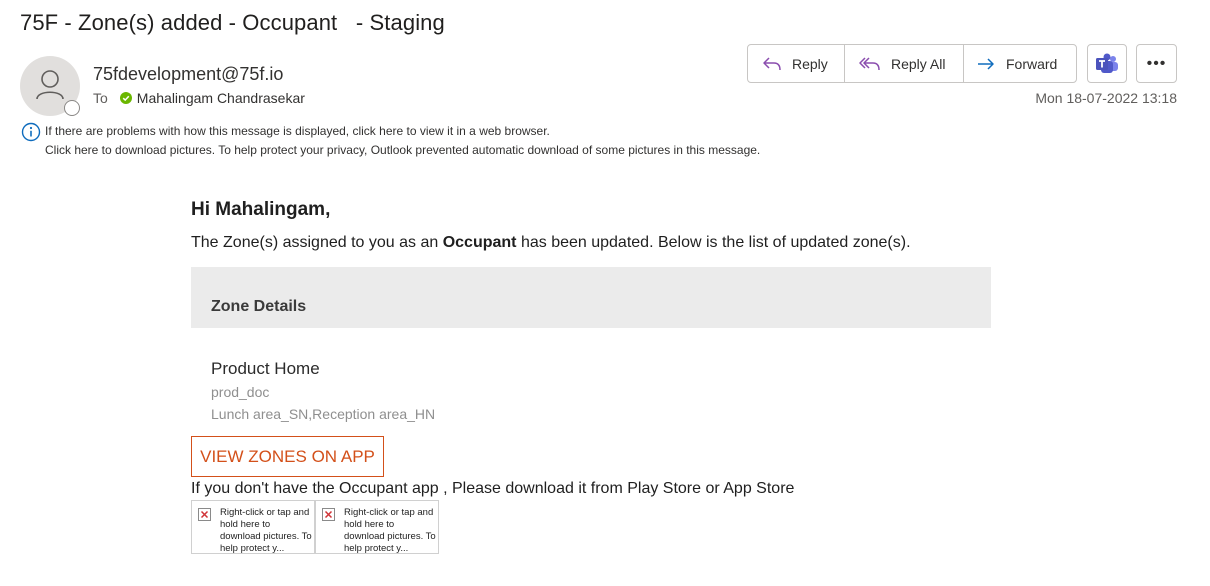 The height and width of the screenshot is (586, 1210). I want to click on zone-details-heading: Zone Details, so click(259, 306).